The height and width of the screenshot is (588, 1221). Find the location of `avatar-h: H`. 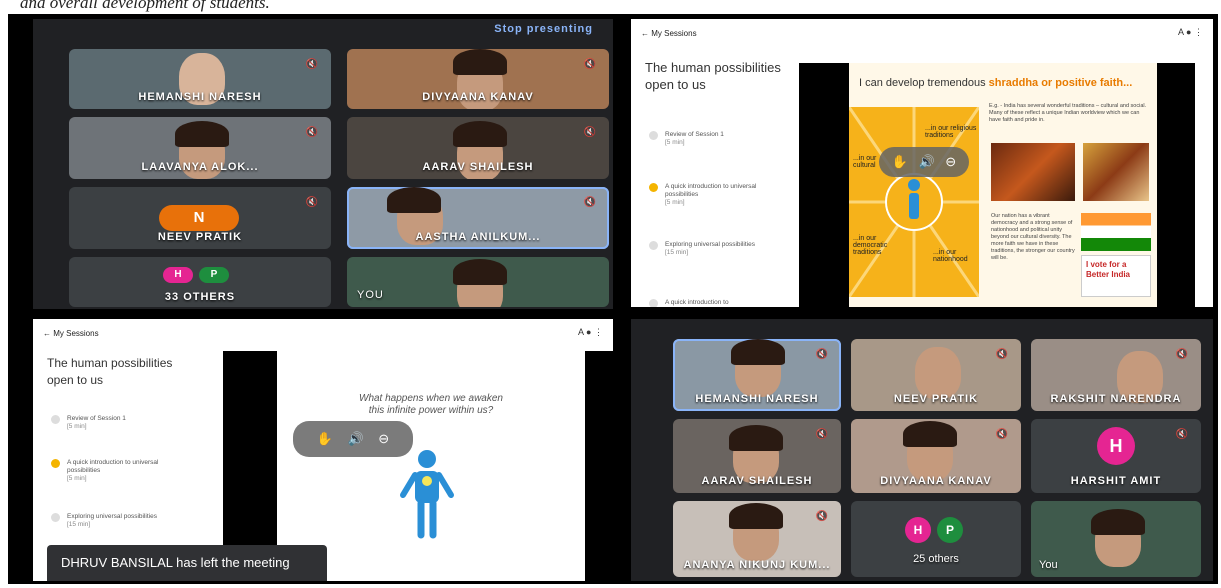

avatar-h: H is located at coordinates (918, 530).